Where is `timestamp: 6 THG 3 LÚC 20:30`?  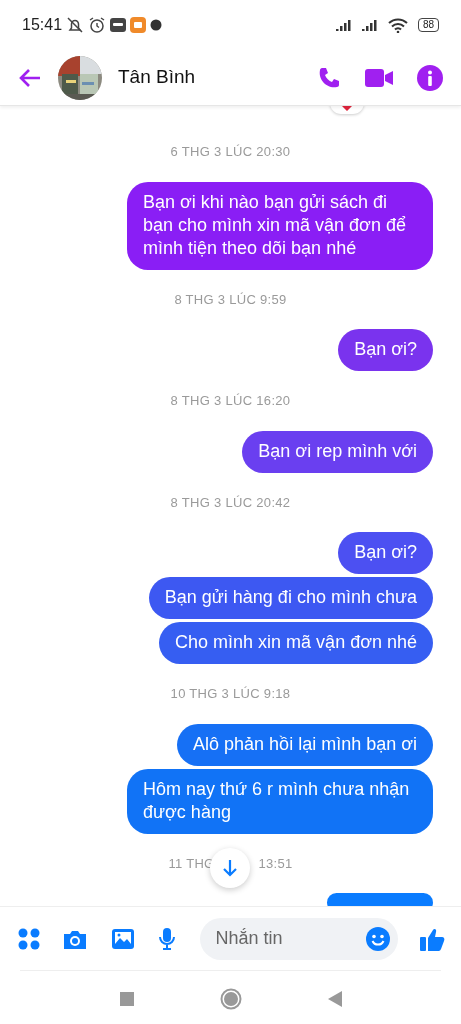 timestamp: 6 THG 3 LÚC 20:30 is located at coordinates (230, 152).